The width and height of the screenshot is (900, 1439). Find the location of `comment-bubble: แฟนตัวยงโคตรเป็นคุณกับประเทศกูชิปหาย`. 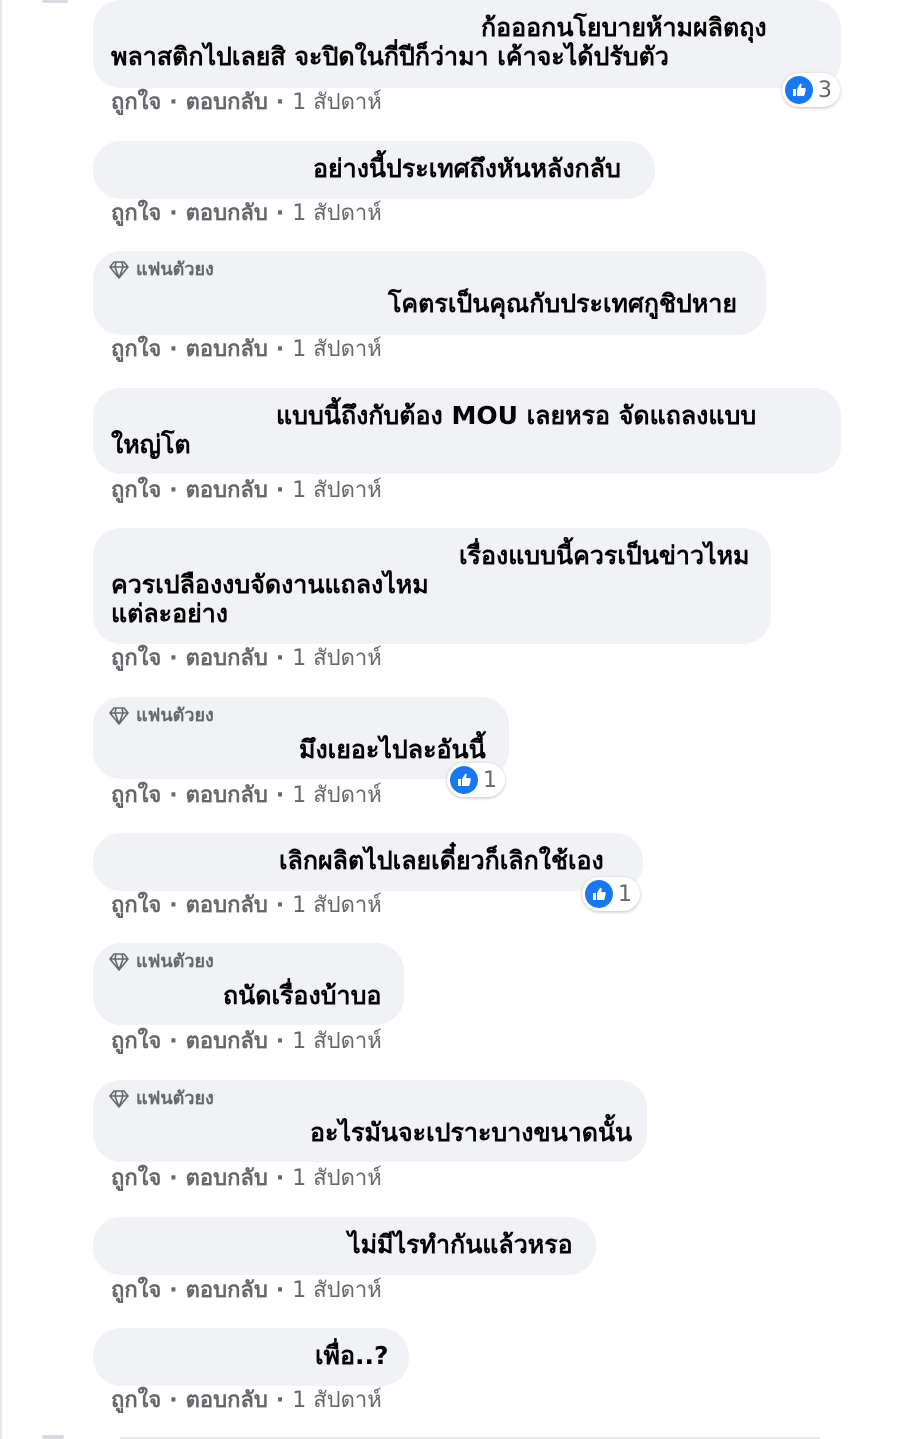

comment-bubble: แฟนตัวยงโคตรเป็นคุณกับประเทศกูชิปหาย is located at coordinates (429, 293).